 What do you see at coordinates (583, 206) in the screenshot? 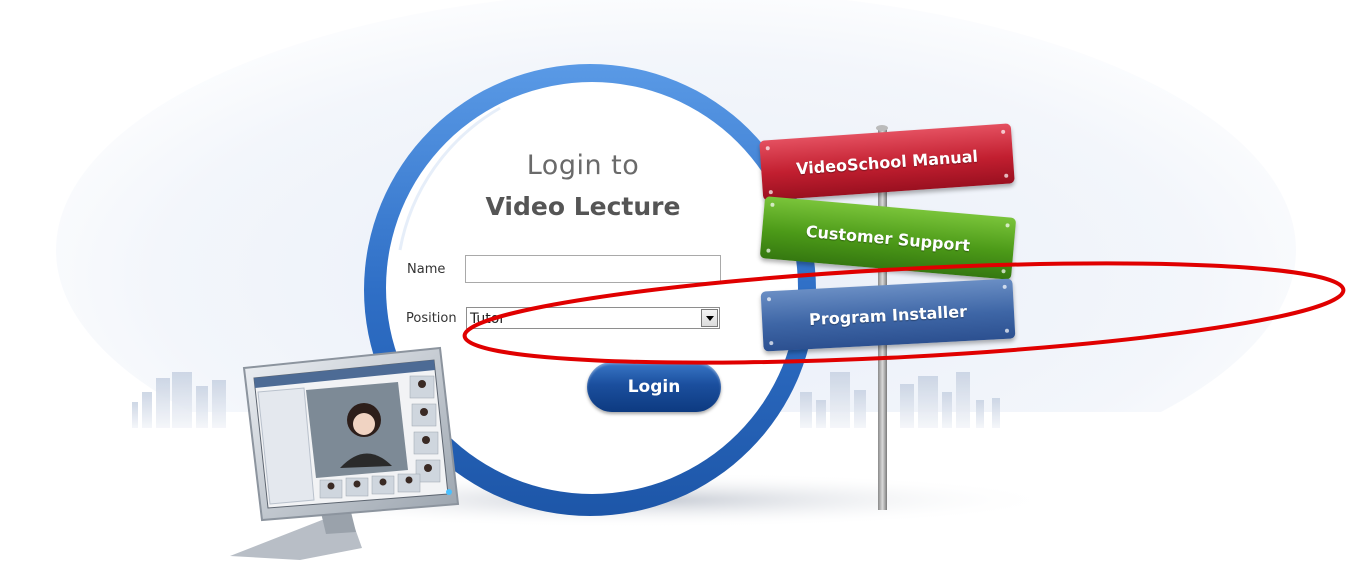
I see `login-title-line2: Video Lecture` at bounding box center [583, 206].